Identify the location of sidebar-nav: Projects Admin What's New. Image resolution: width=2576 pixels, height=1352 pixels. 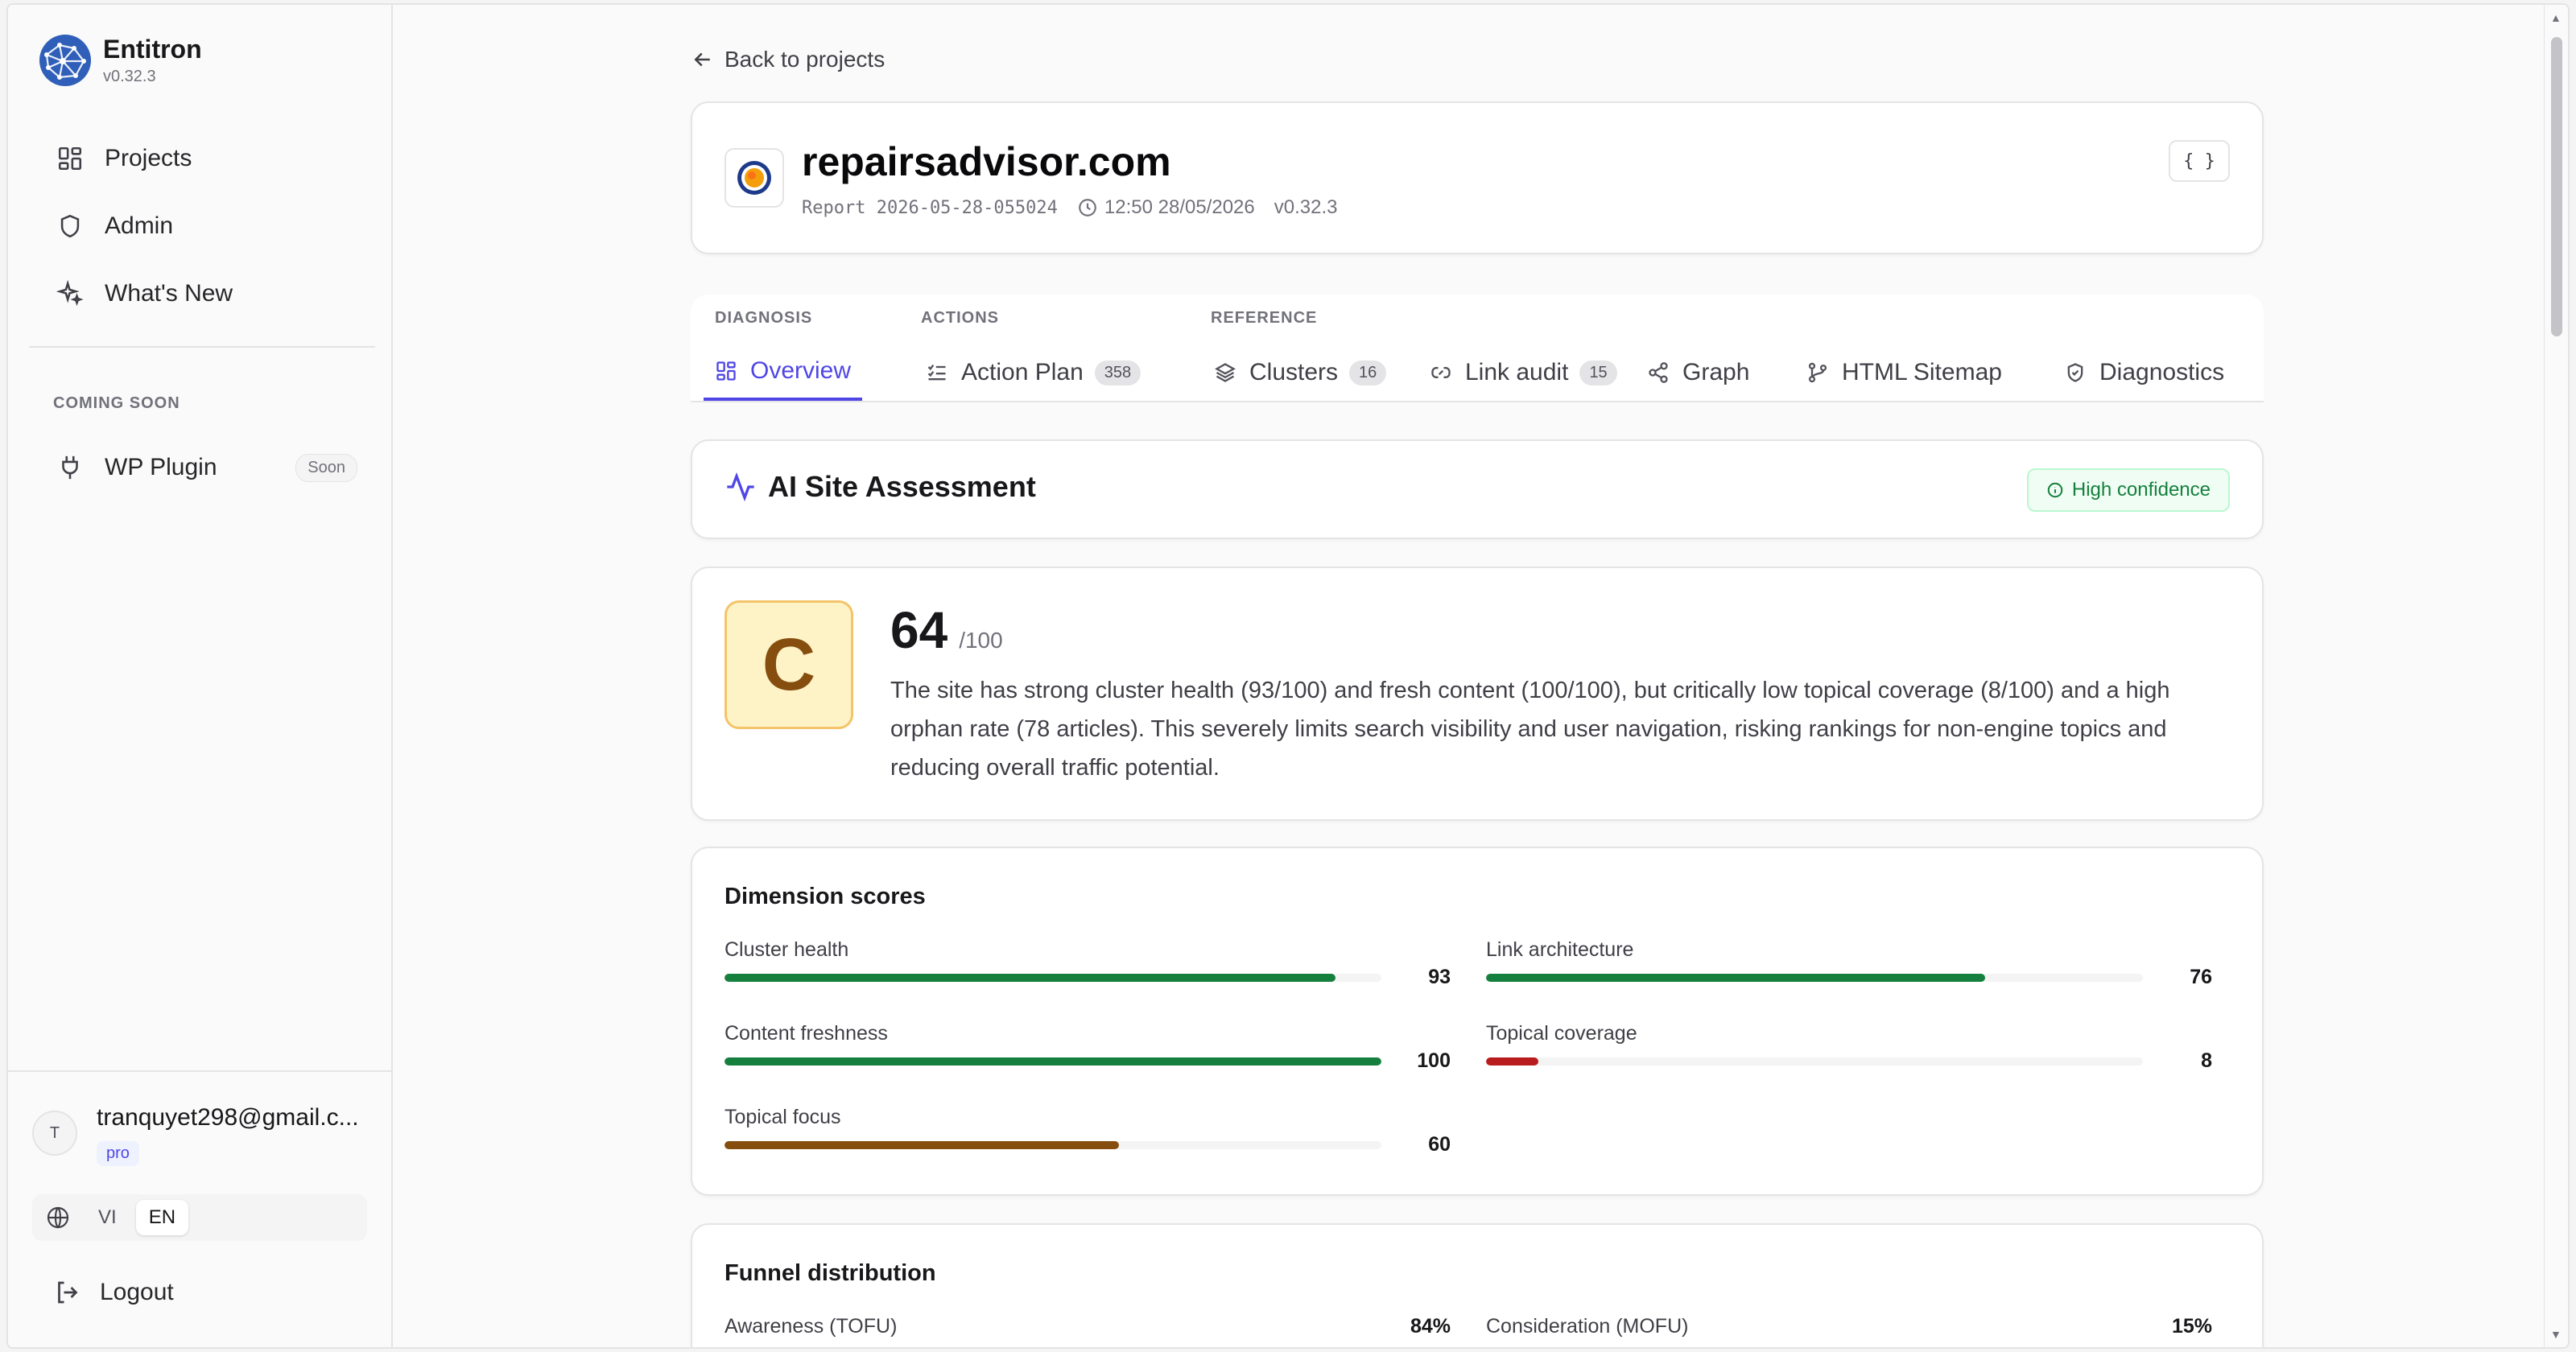
(207, 231).